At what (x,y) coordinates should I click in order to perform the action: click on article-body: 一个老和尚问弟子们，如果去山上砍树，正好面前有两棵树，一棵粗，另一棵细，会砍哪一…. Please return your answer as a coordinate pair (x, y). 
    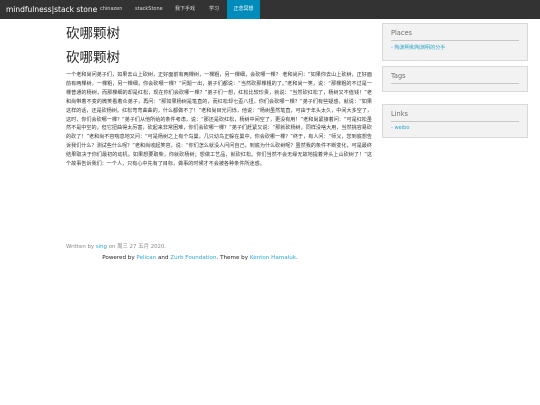
    Looking at the image, I should click on (219, 120).